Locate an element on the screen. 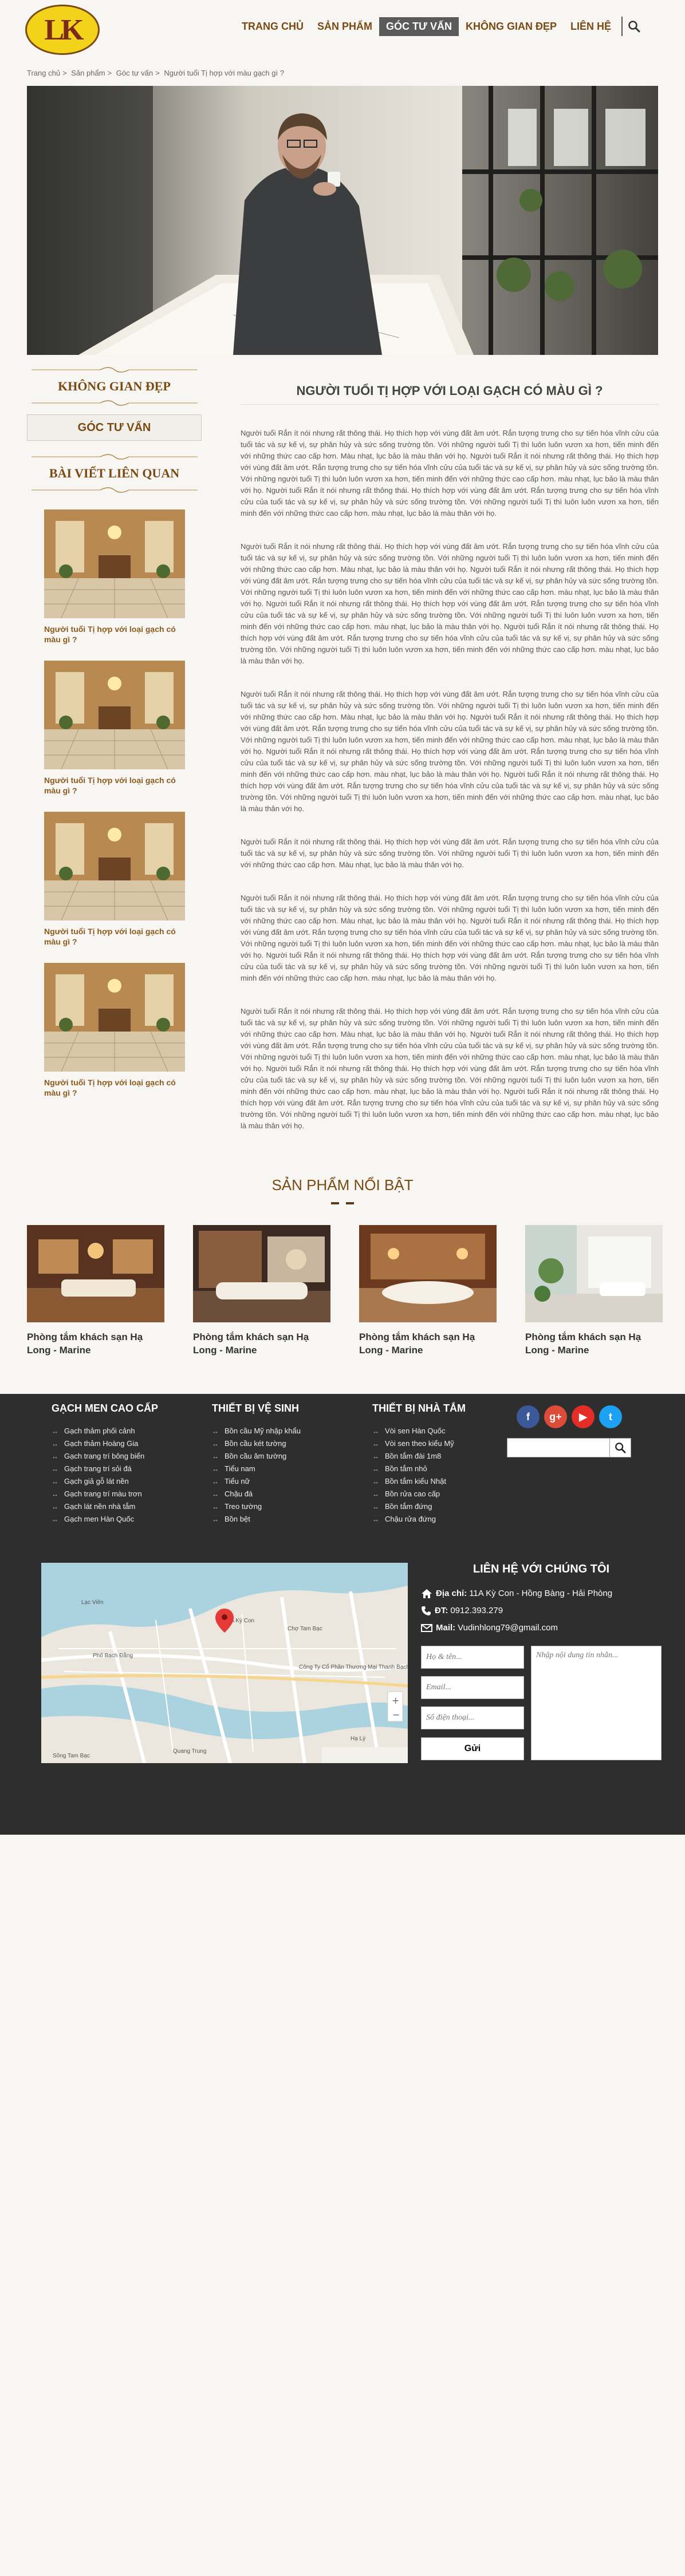  email-input is located at coordinates (472, 1687).